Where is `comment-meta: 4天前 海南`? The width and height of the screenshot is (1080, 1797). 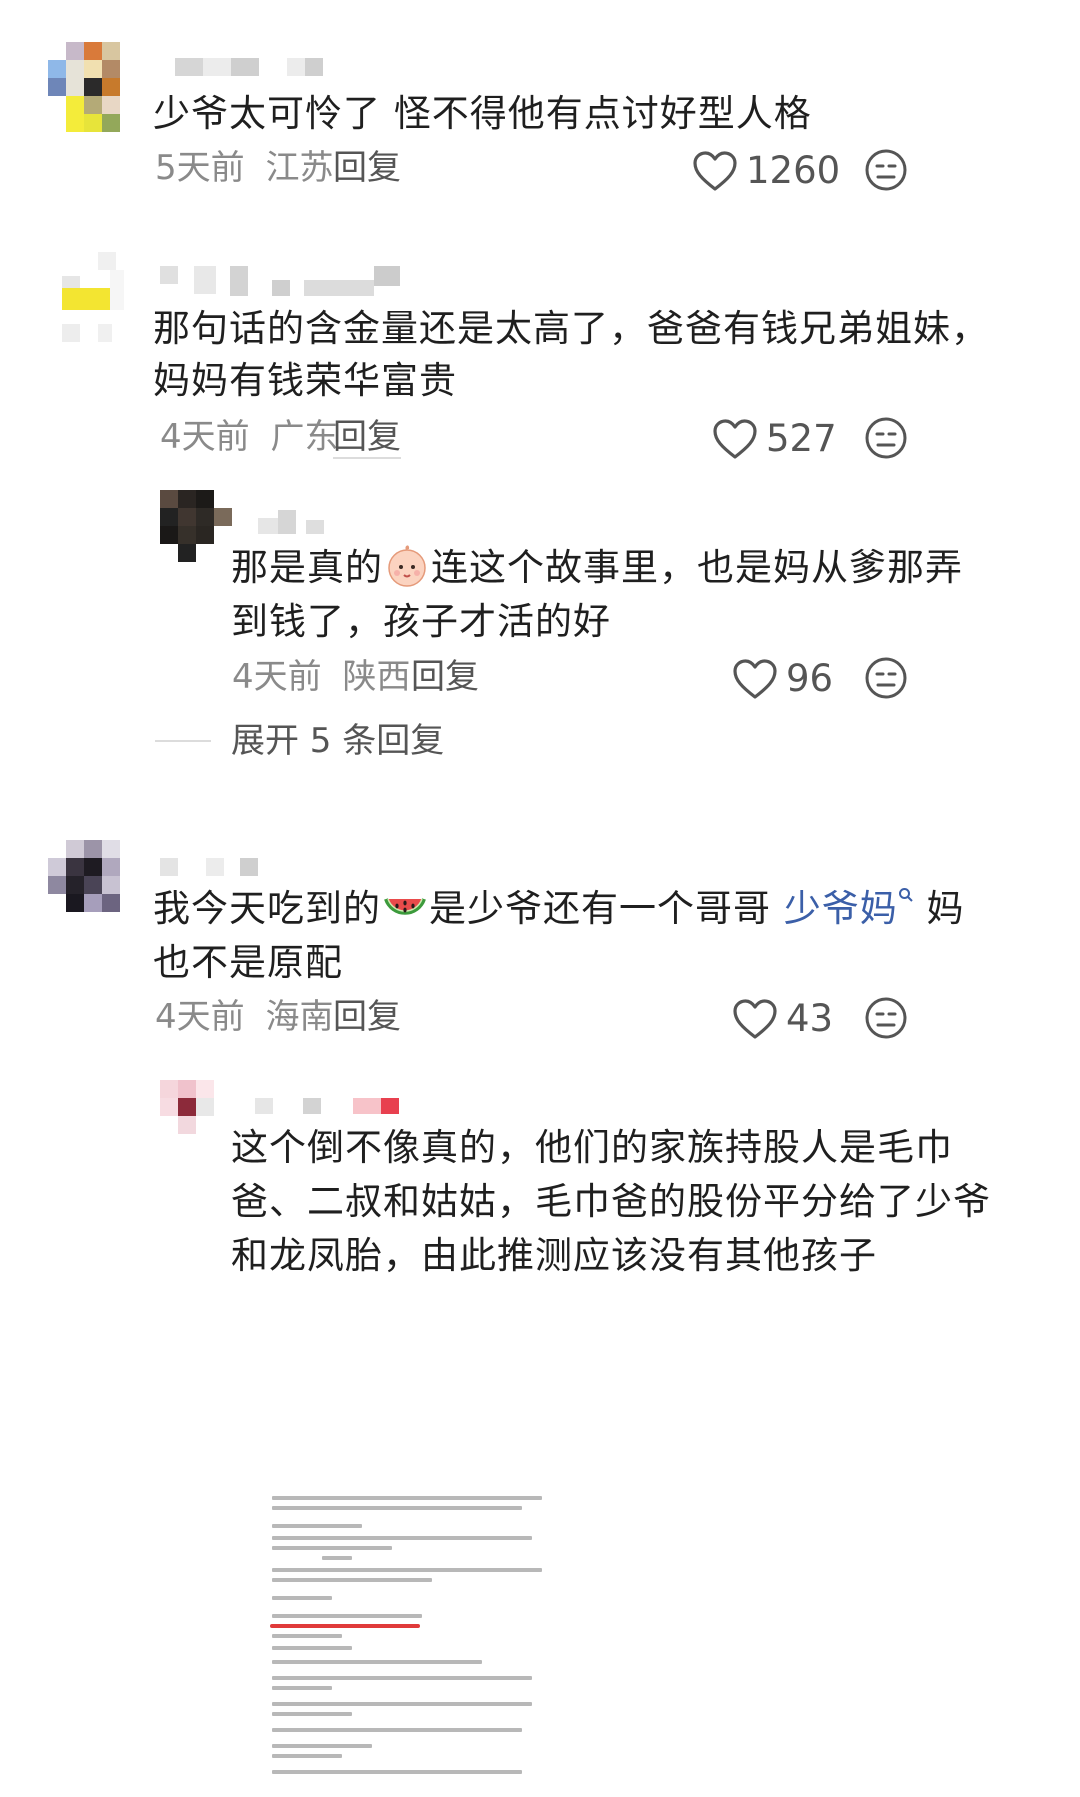
comment-meta: 4天前 海南 is located at coordinates (244, 1017).